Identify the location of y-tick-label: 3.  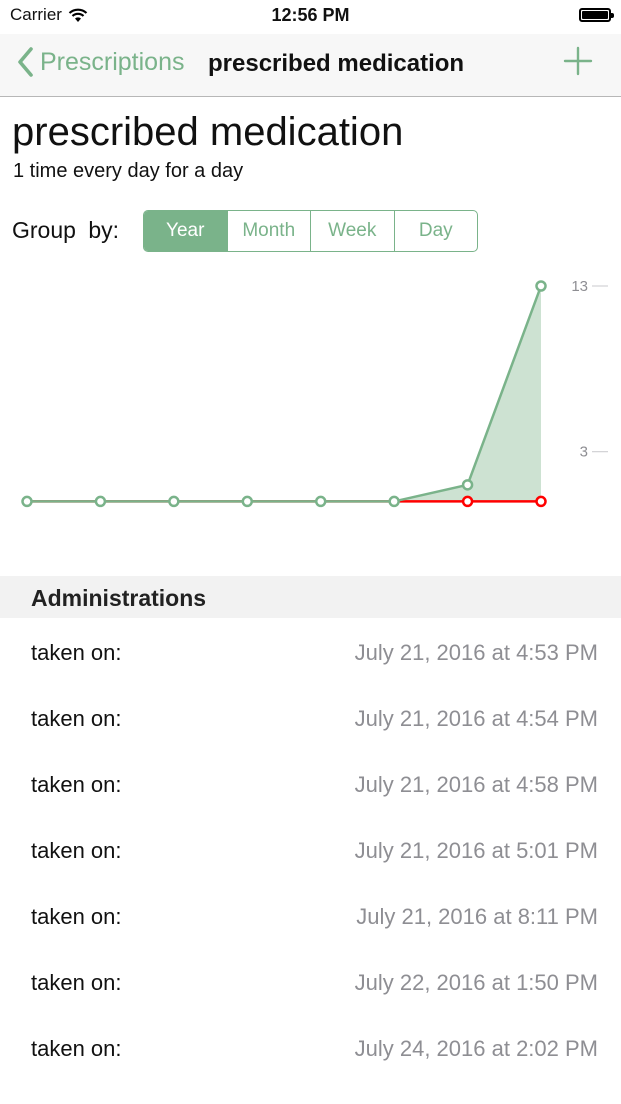
(584, 452).